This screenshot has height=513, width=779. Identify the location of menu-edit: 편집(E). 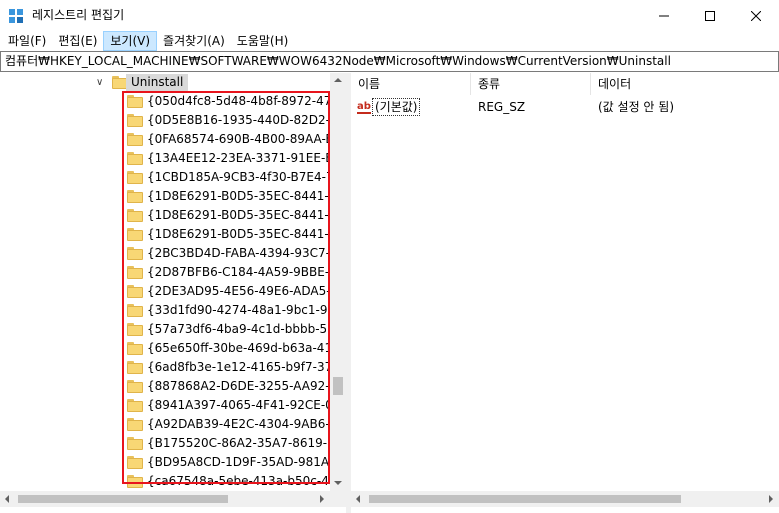
(77, 41).